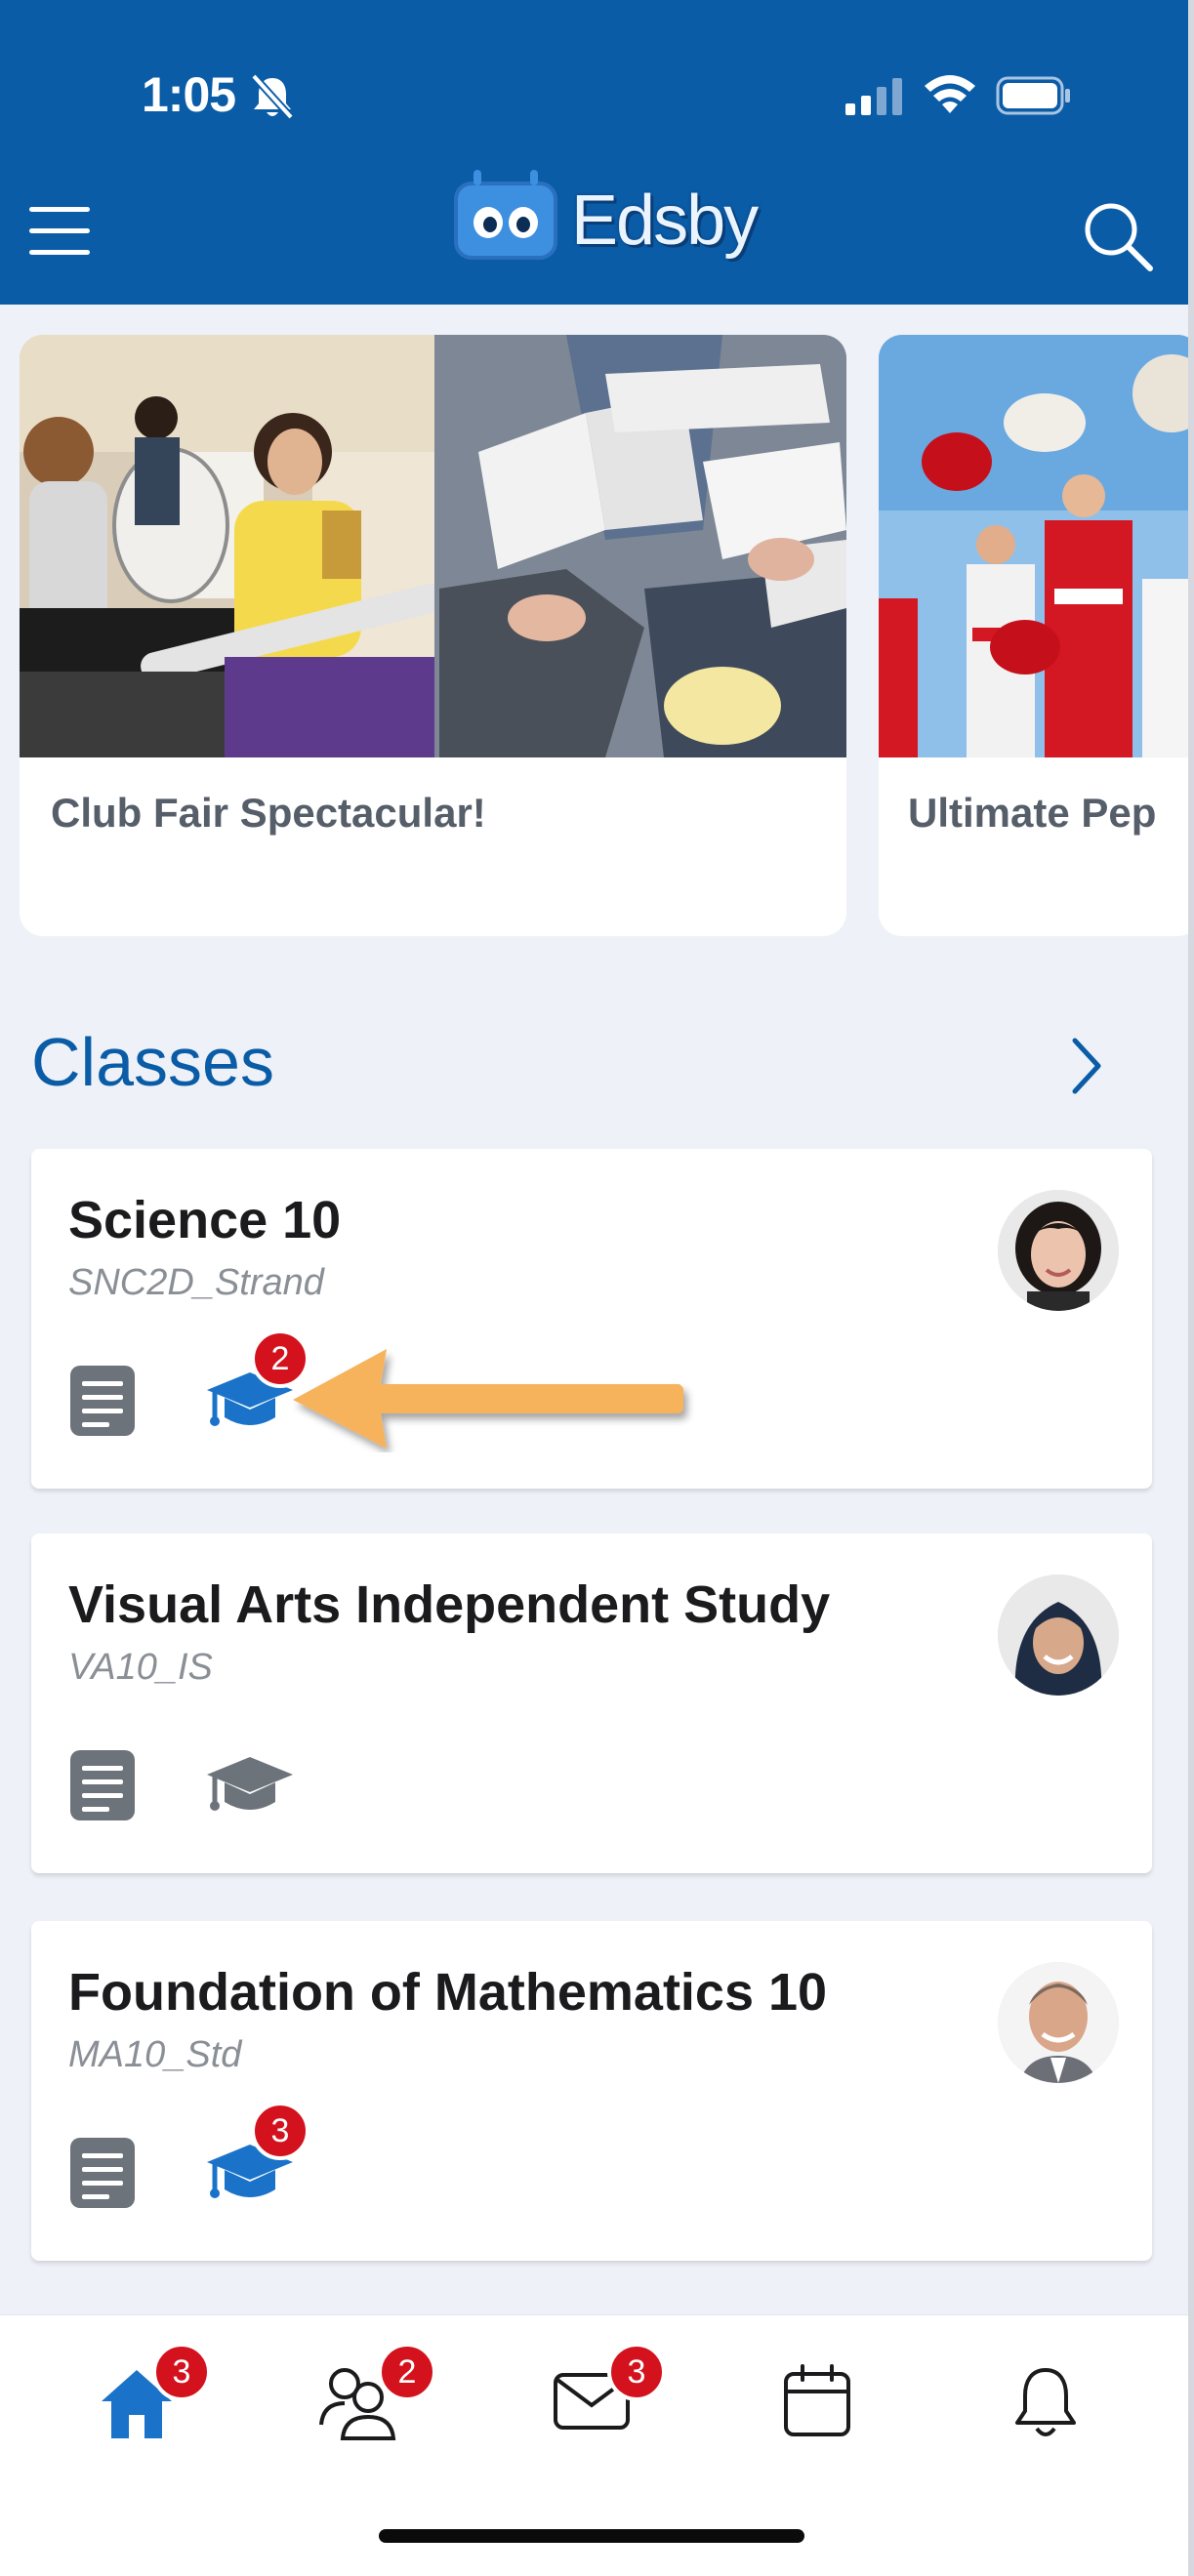 The image size is (1194, 2576). Describe the element at coordinates (450, 1604) in the screenshot. I see `class-name: Visual Arts Independent Study` at that location.